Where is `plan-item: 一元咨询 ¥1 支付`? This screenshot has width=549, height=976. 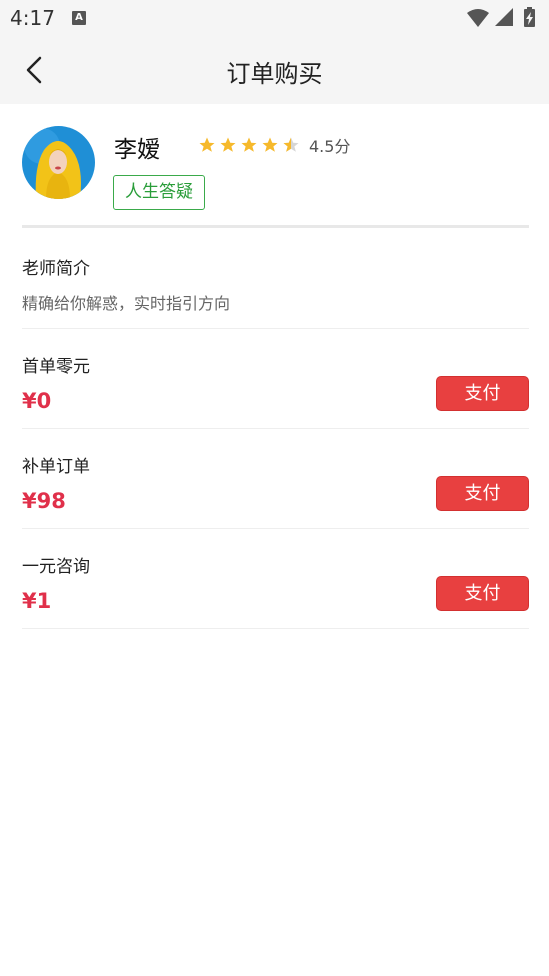 plan-item: 一元咨询 ¥1 支付 is located at coordinates (275, 579).